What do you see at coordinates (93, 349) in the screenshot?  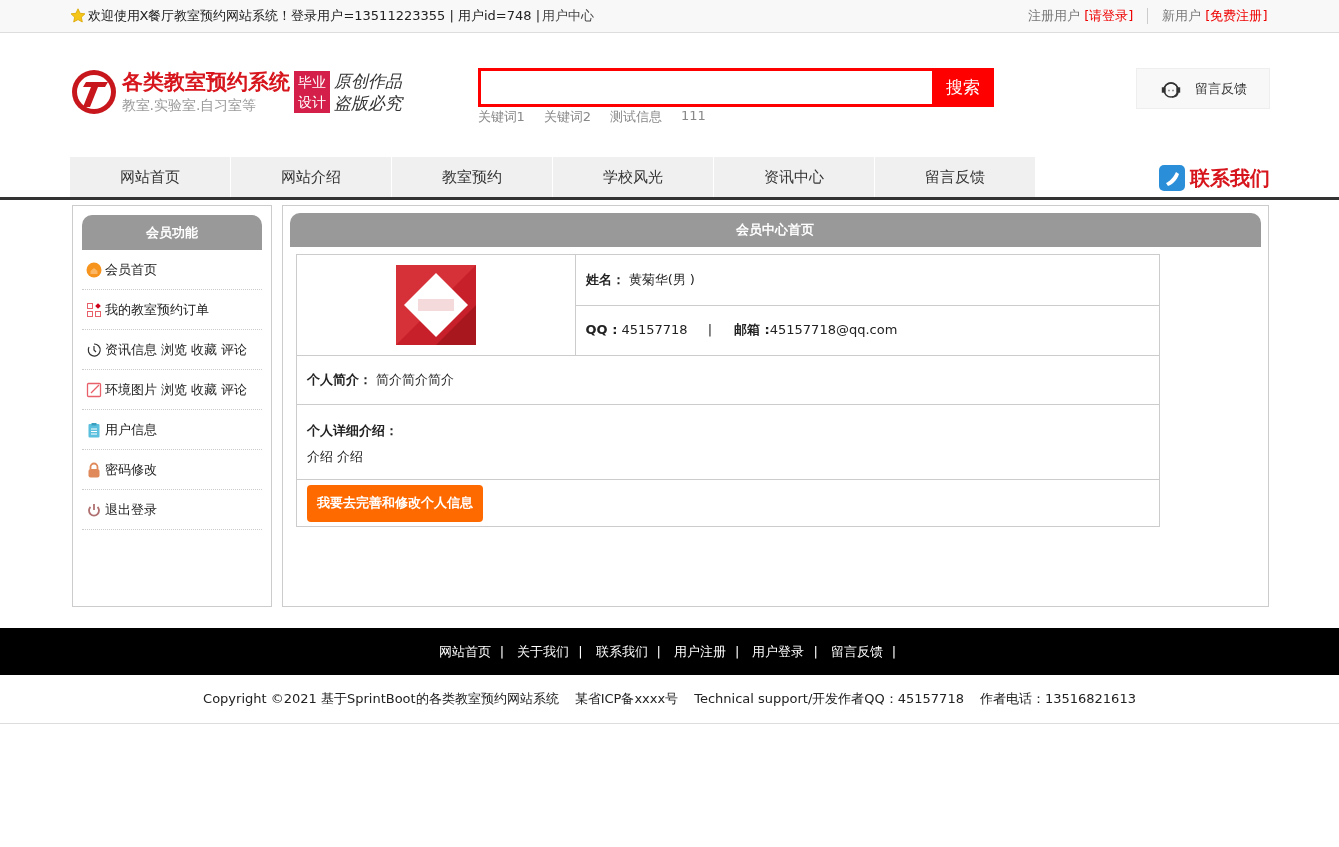 I see `clock-icon` at bounding box center [93, 349].